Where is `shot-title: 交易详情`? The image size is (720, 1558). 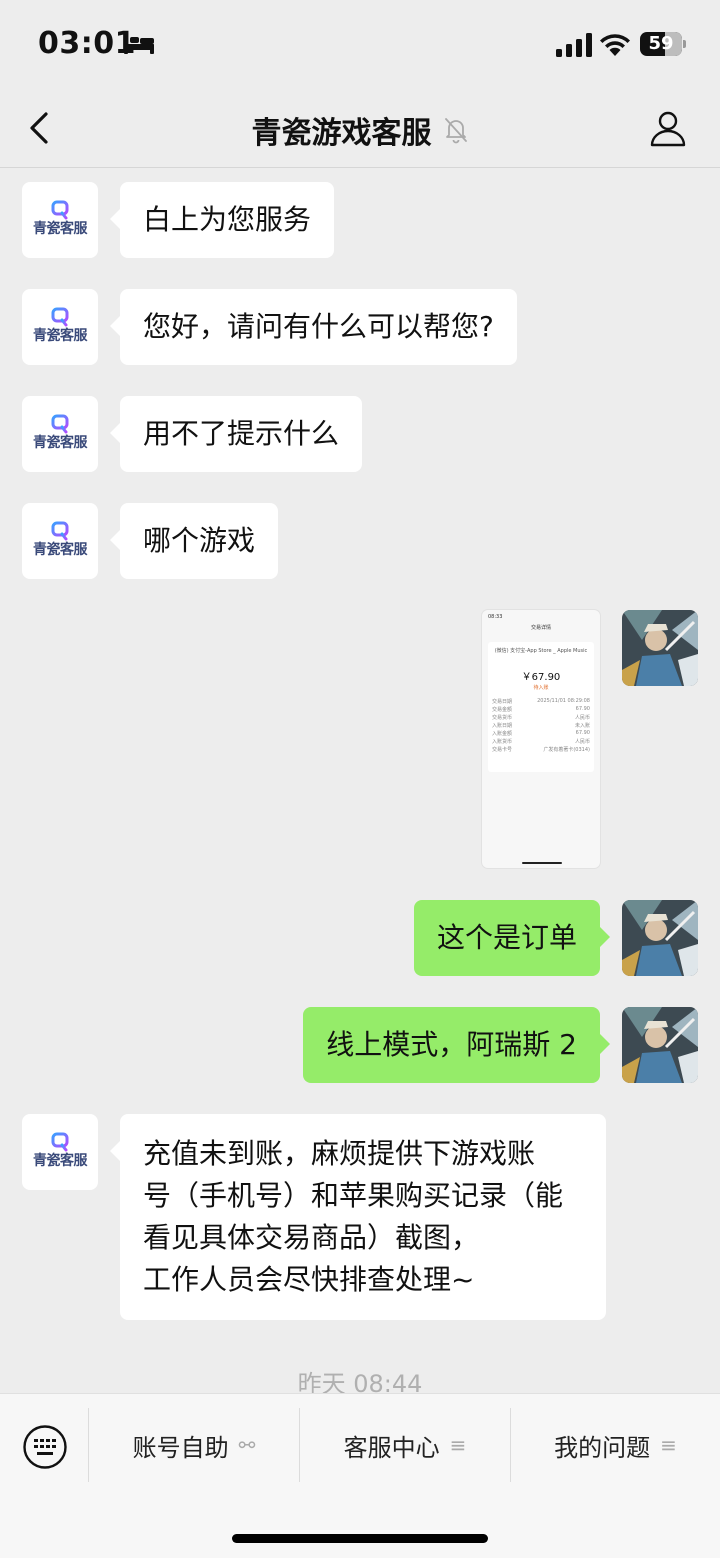
shot-title: 交易详情 is located at coordinates (540, 628).